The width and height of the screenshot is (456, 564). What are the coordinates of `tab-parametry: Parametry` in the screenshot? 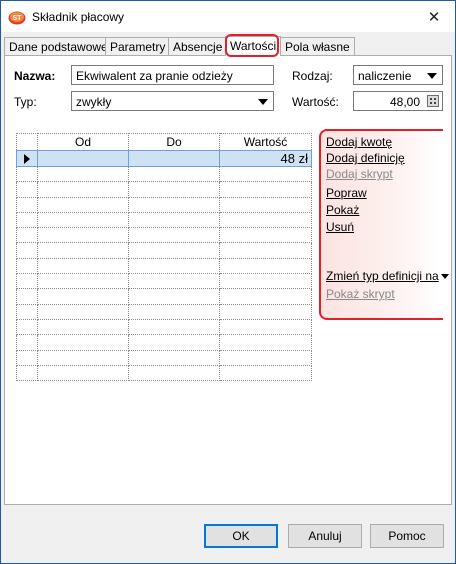 It's located at (138, 46).